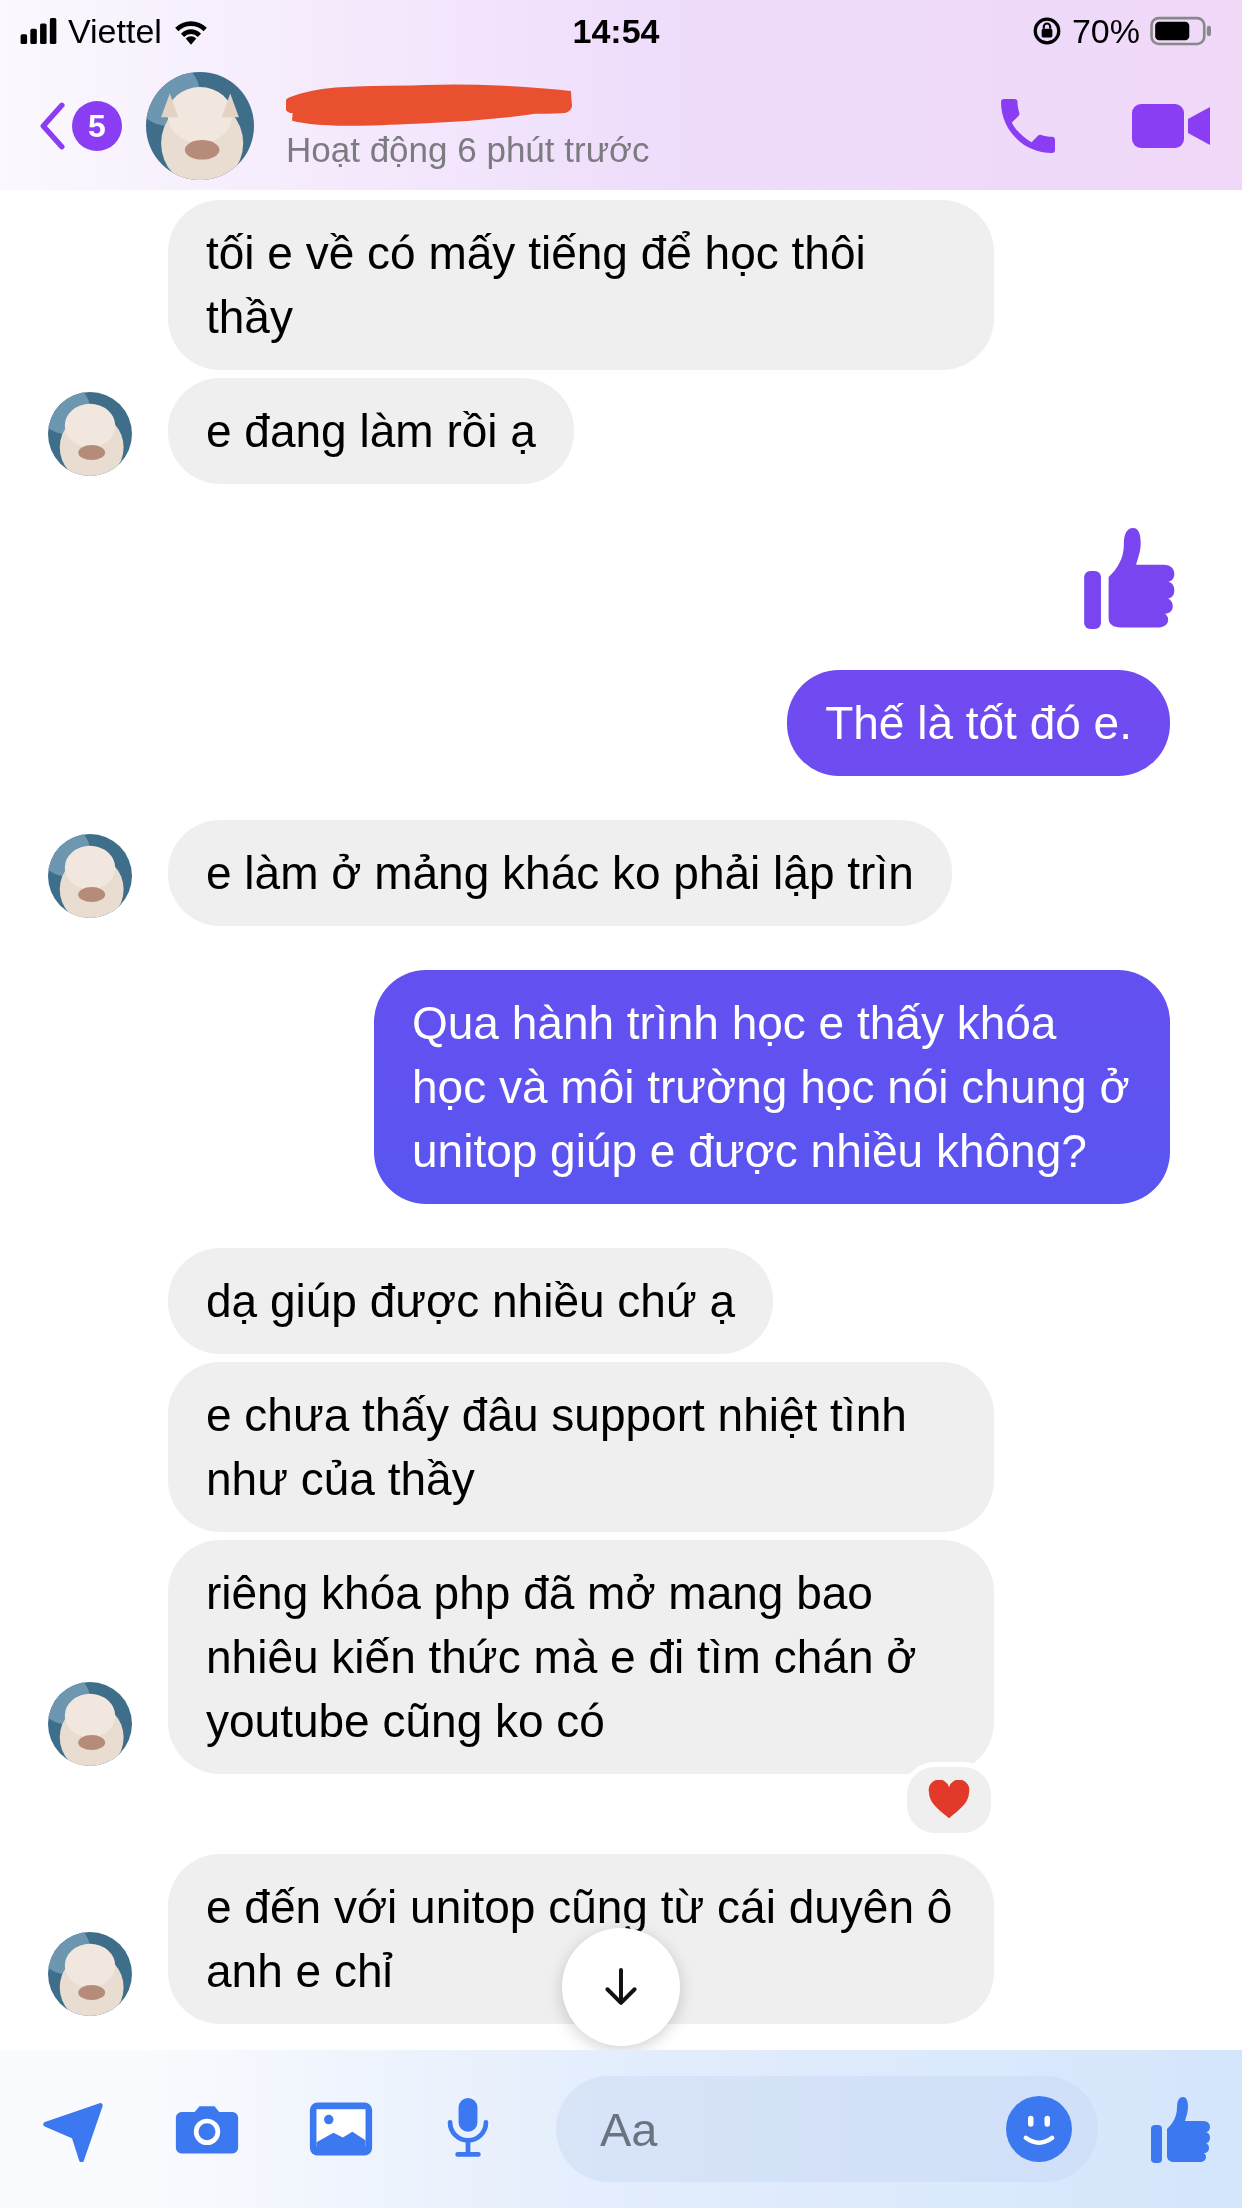  I want to click on message-bubble: riêng khóa php đã mở mang bao nhiêu kiến thức mà e đi tìm chán ở youtube cũng ko có, so click(581, 1657).